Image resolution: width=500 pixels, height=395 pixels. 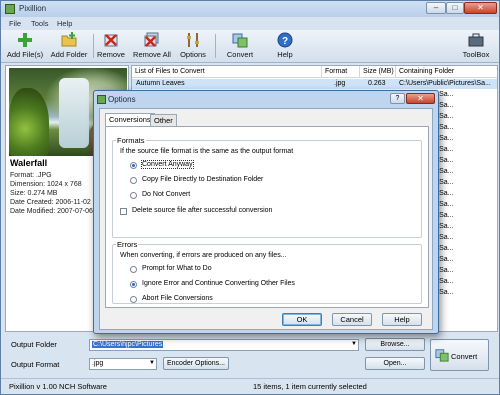 I want to click on formats-group-label: Formats, so click(x=131, y=140).